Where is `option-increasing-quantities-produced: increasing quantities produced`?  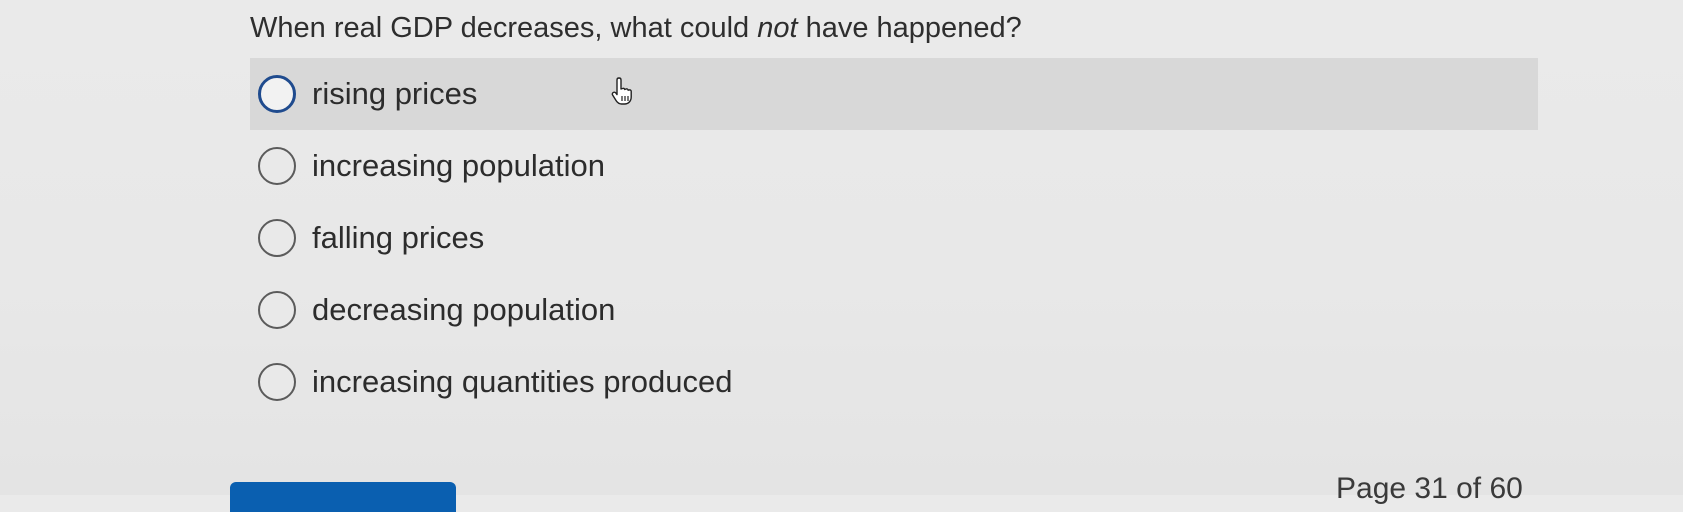 option-increasing-quantities-produced: increasing quantities produced is located at coordinates (894, 382).